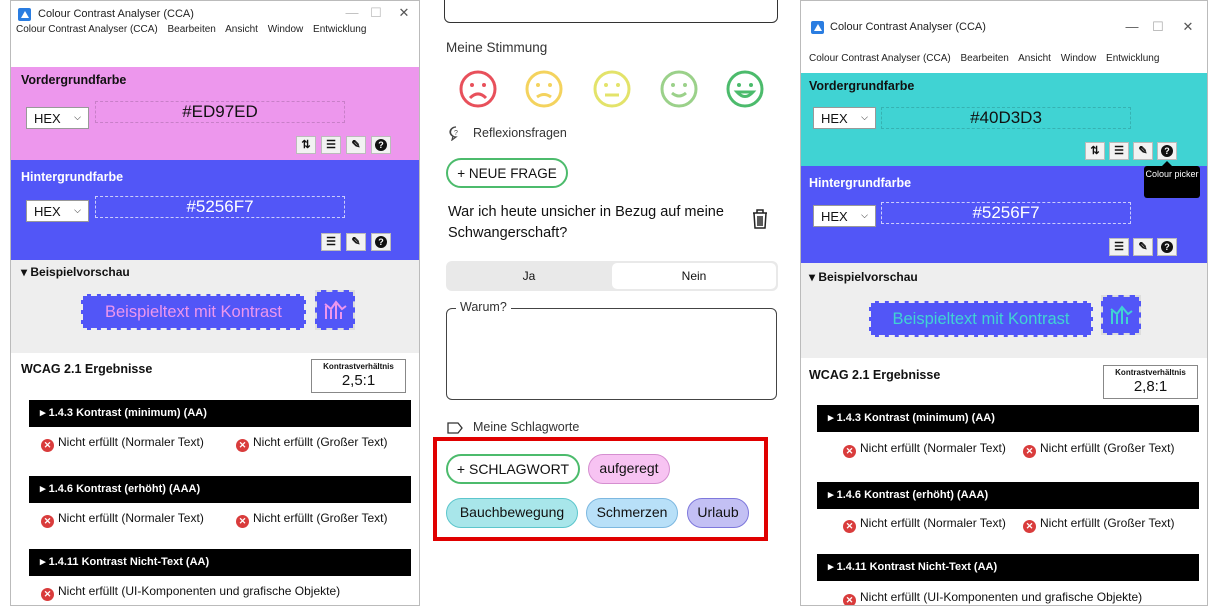 The width and height of the screenshot is (1218, 606). What do you see at coordinates (718, 513) in the screenshot?
I see `tag-urlaub: Urlaub` at bounding box center [718, 513].